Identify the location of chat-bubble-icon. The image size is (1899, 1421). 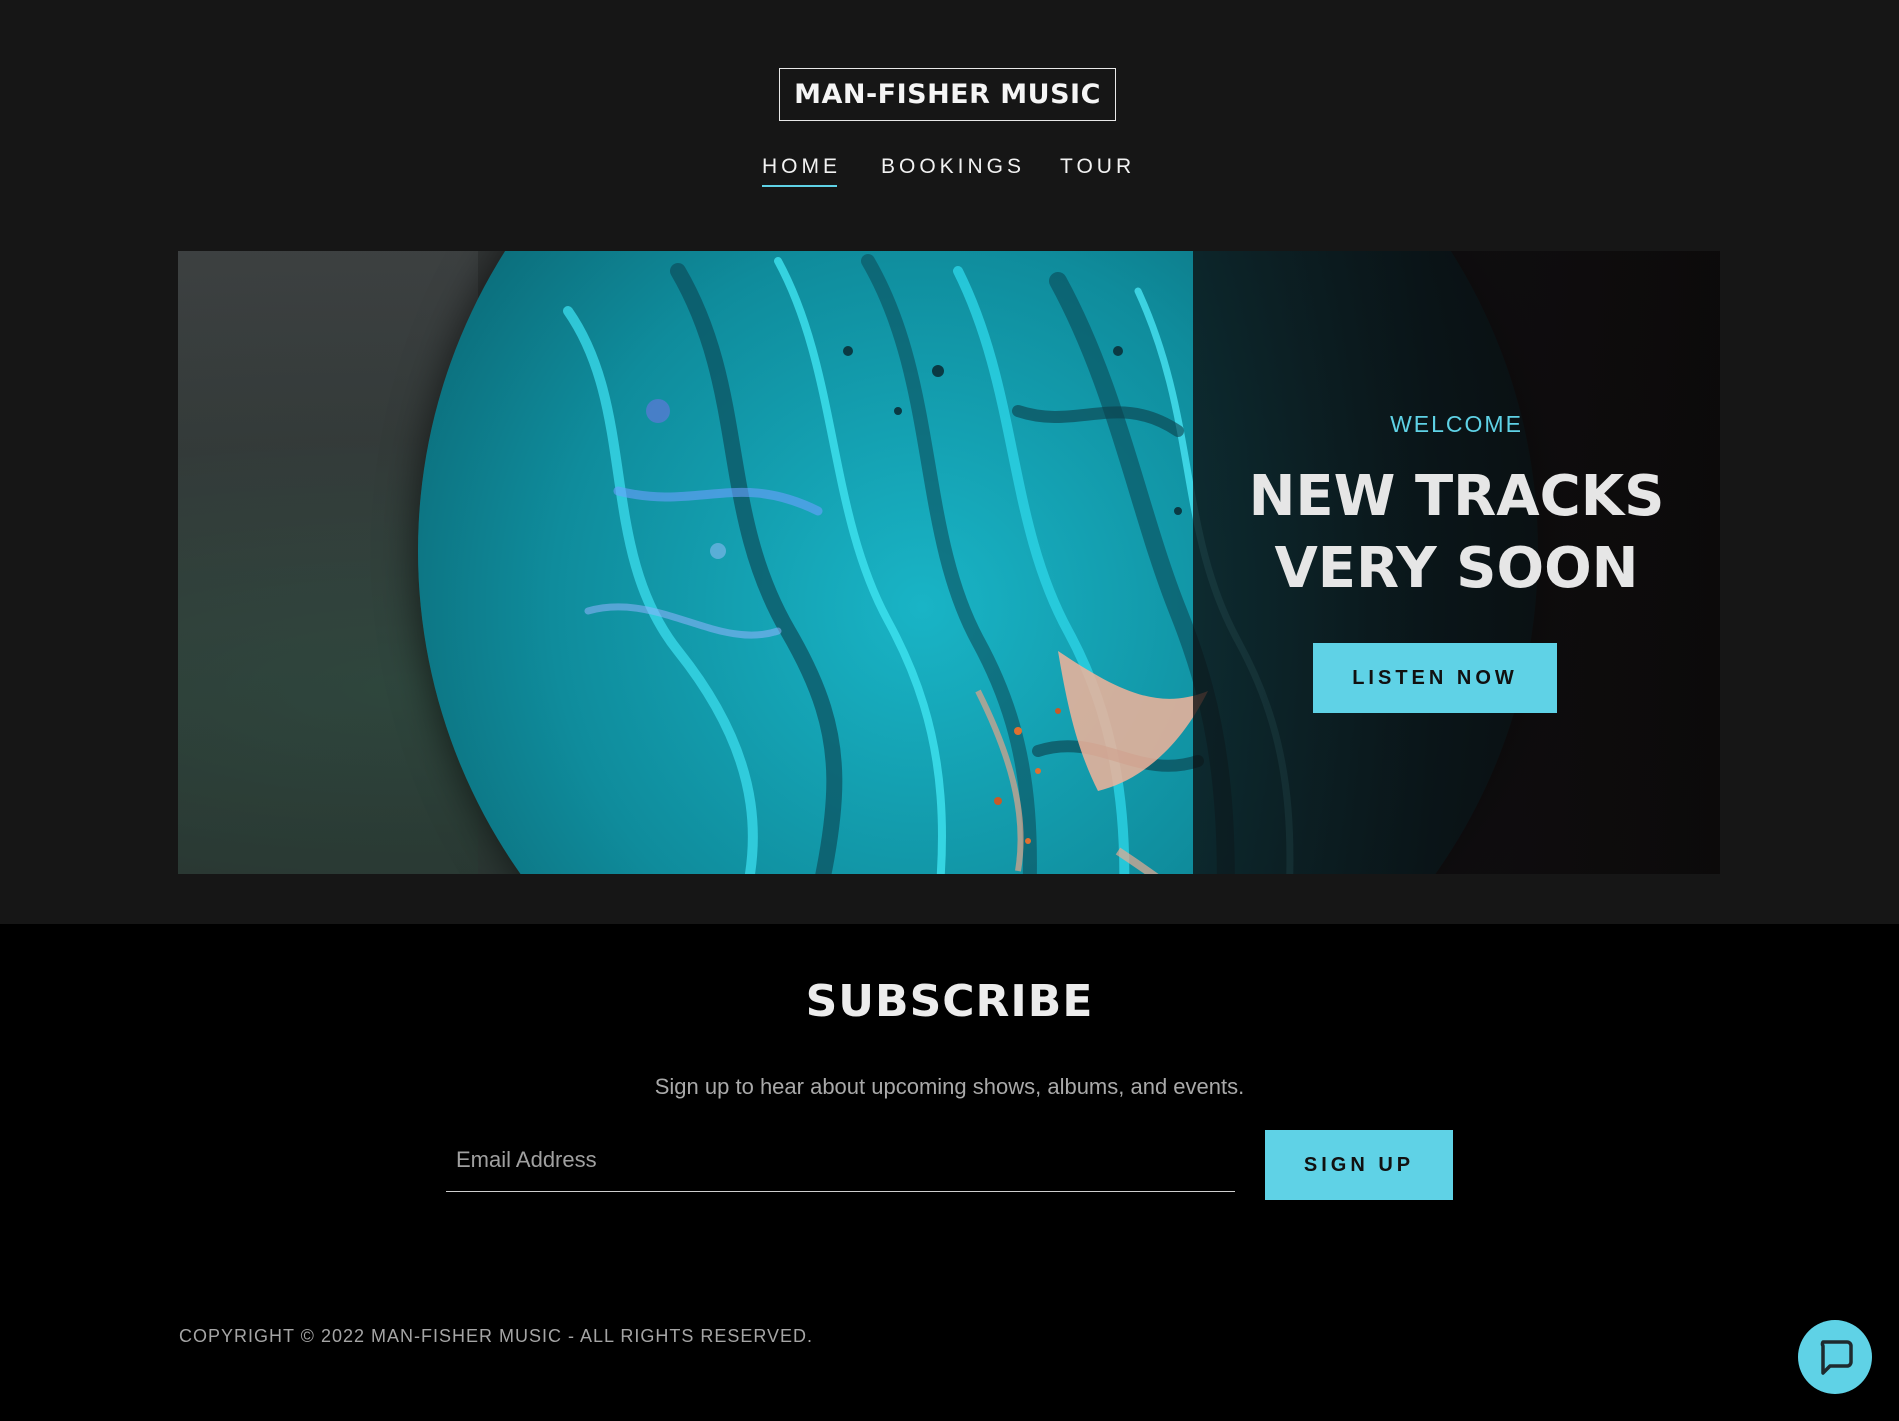
(1836, 1357).